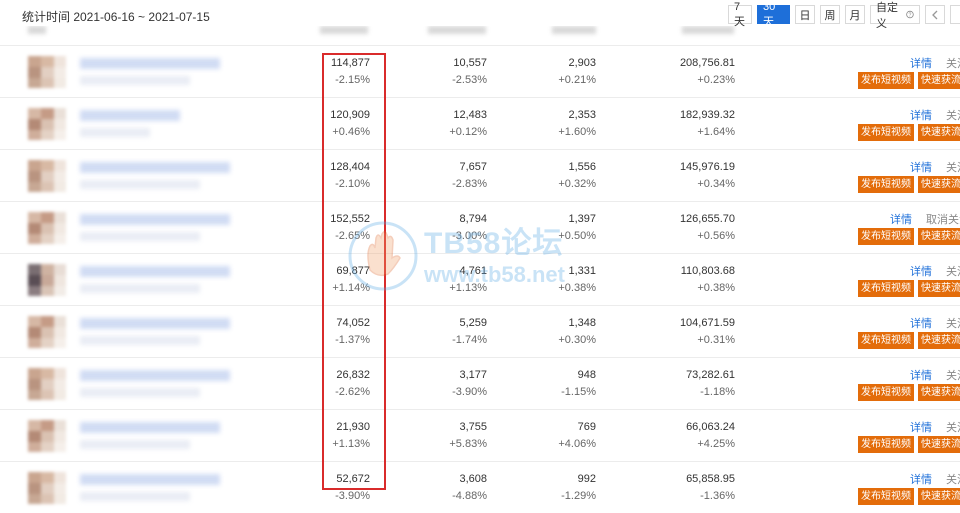 The width and height of the screenshot is (960, 513). What do you see at coordinates (707, 271) in the screenshot?
I see `metric-value: 110,803.68` at bounding box center [707, 271].